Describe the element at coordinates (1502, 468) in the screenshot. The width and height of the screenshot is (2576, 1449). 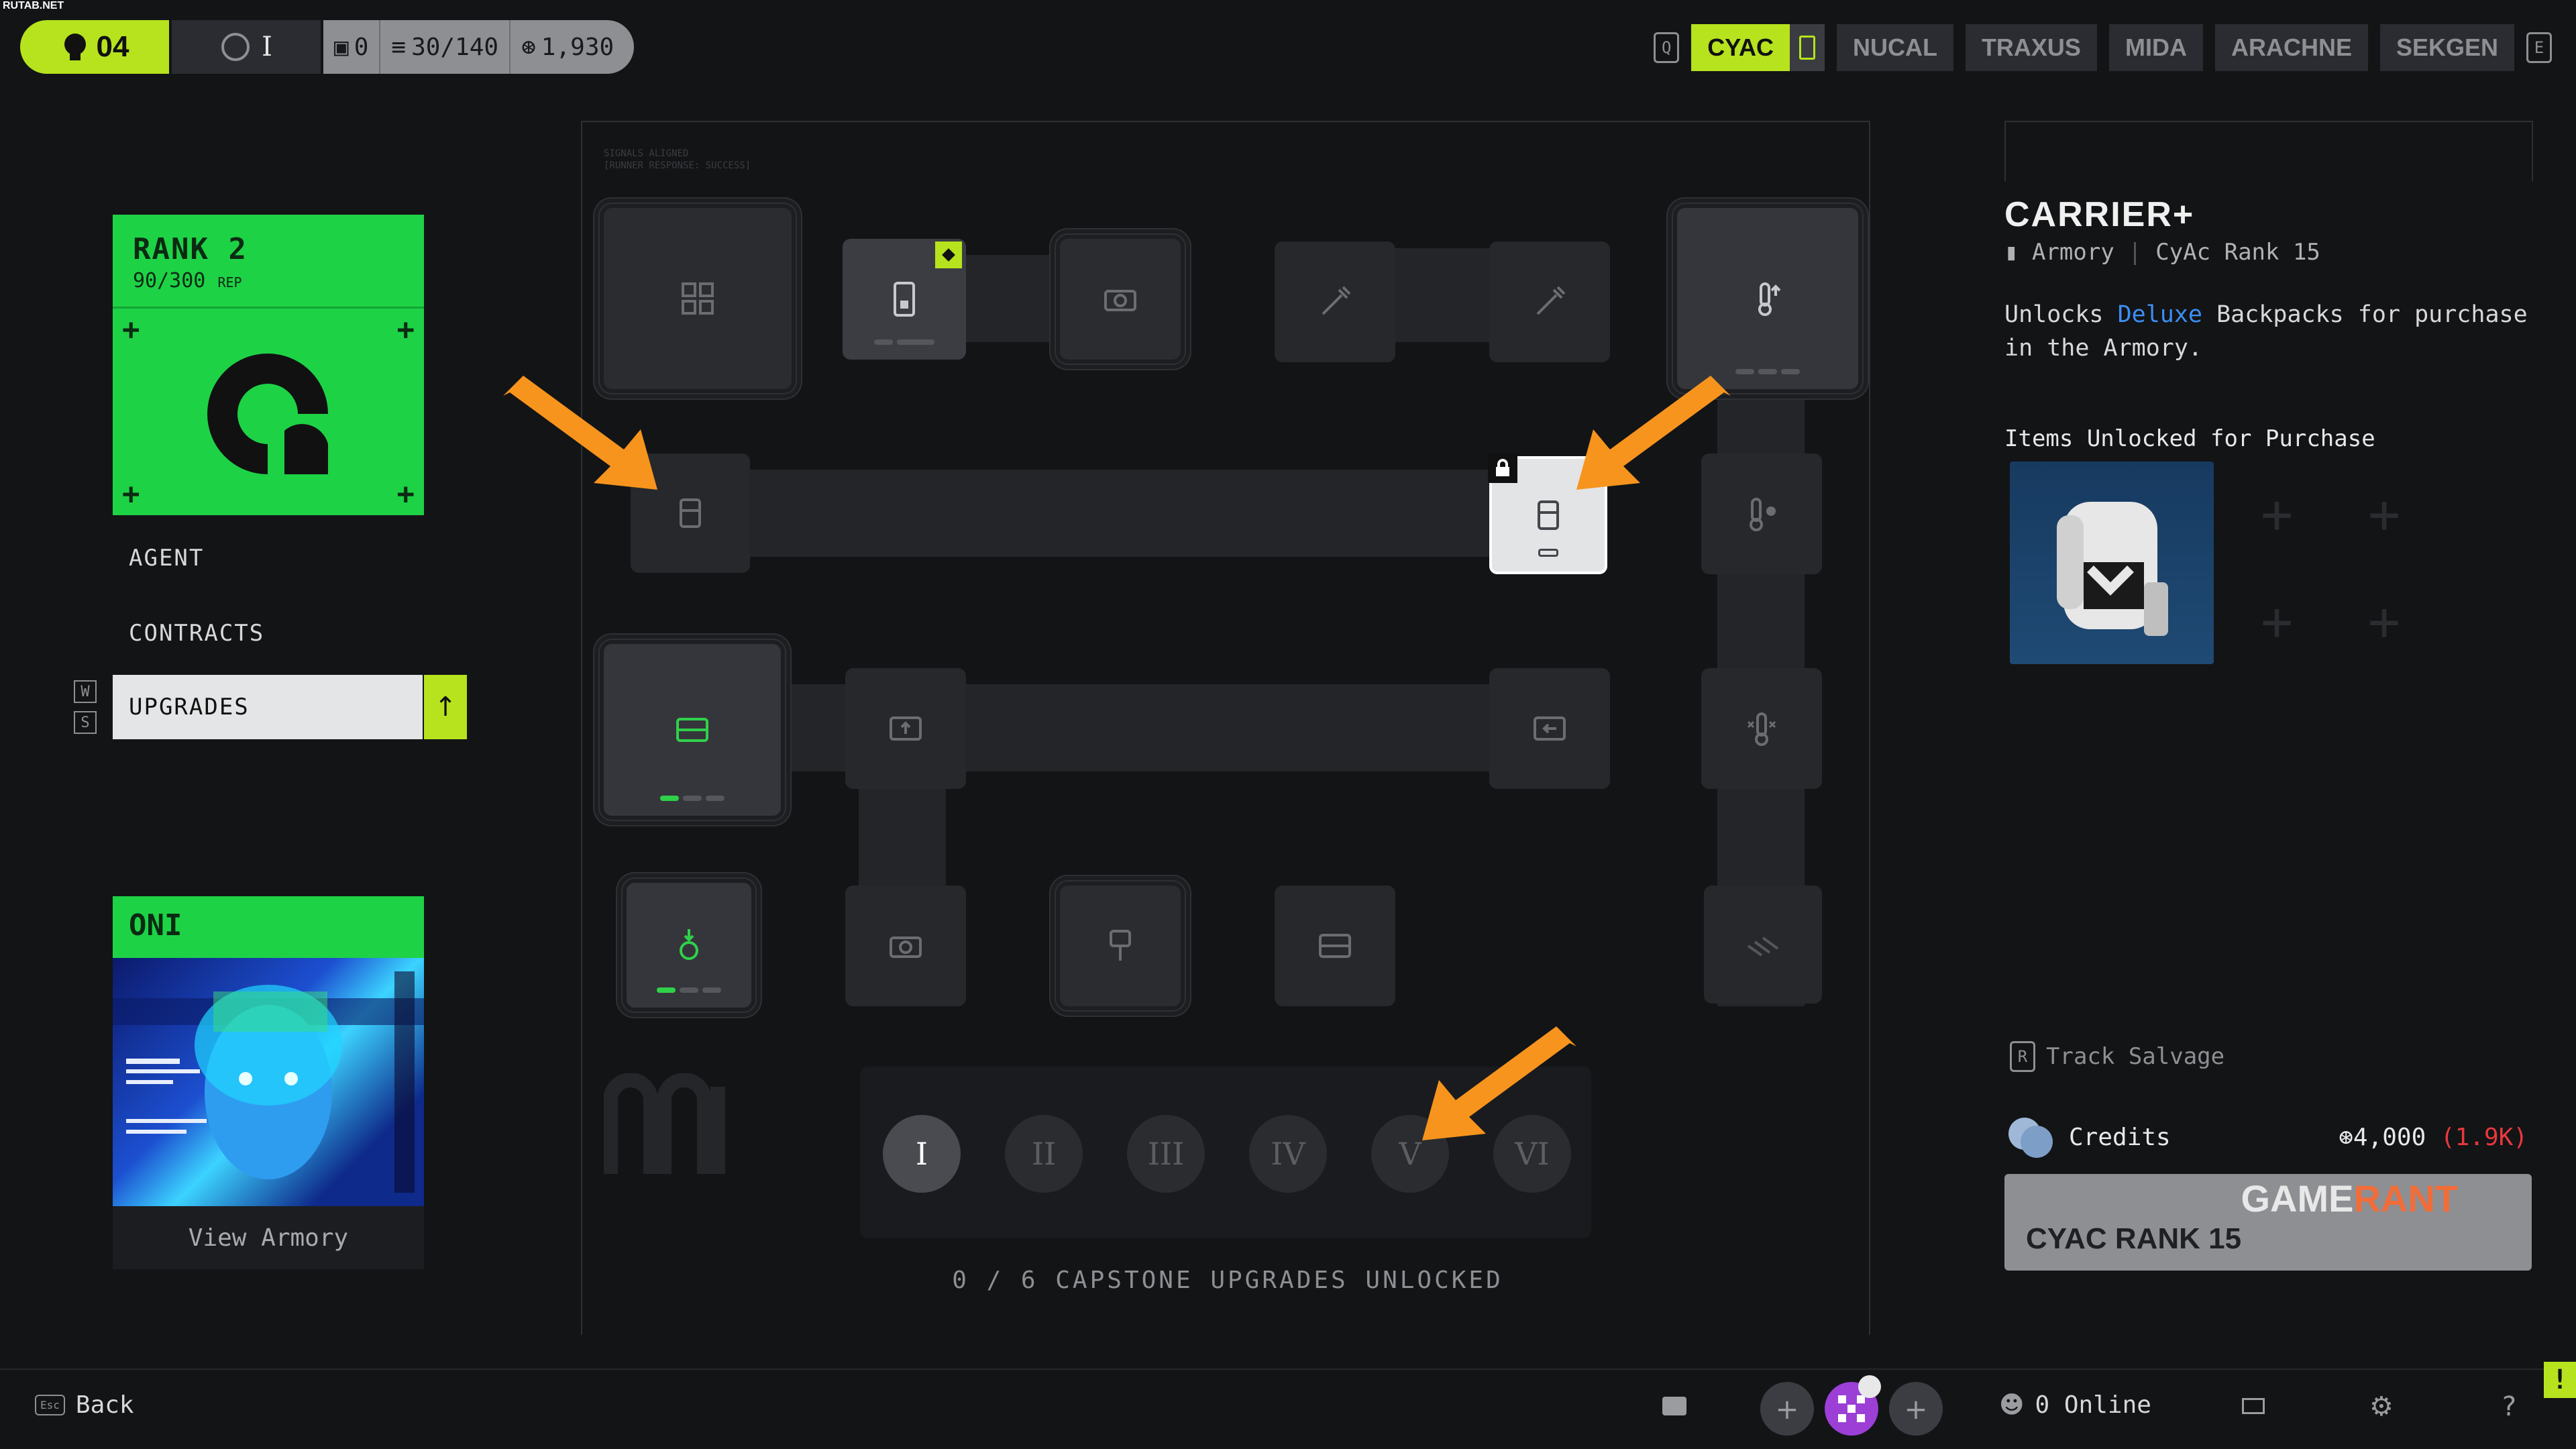
I see `lock-icon` at that location.